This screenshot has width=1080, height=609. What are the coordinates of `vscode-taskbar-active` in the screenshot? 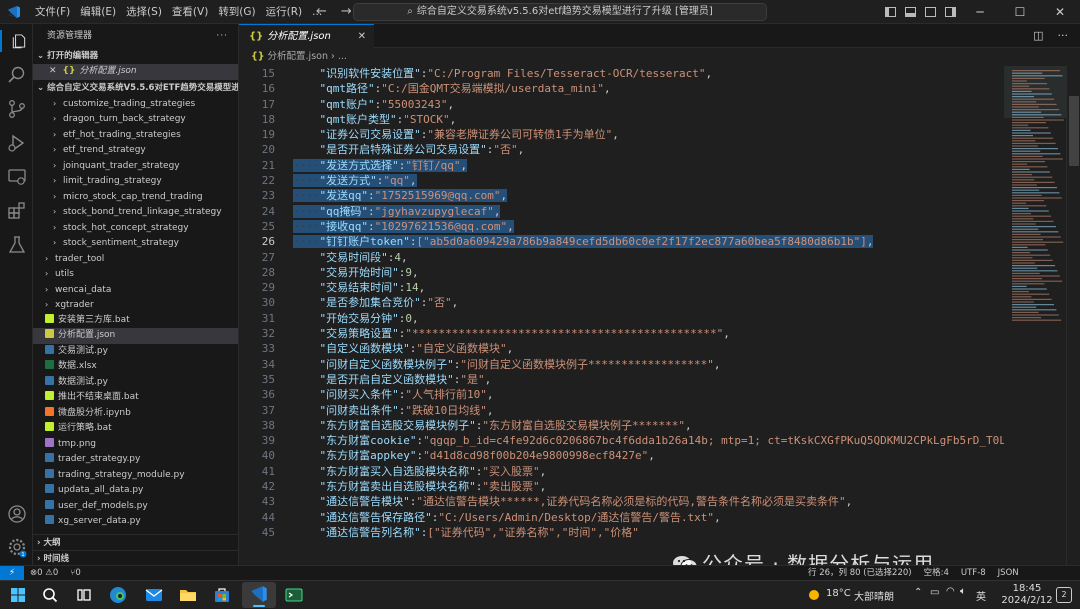 It's located at (259, 595).